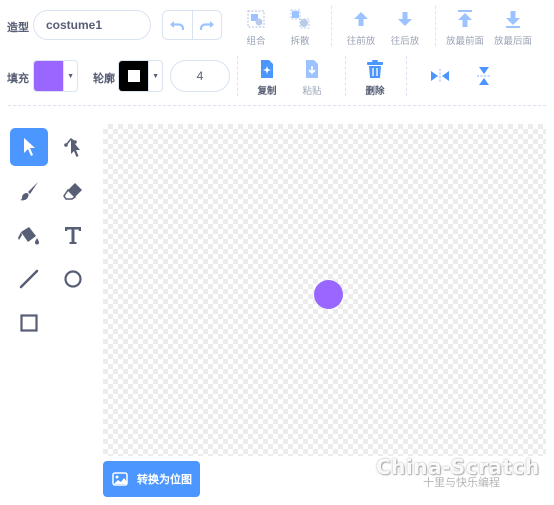  What do you see at coordinates (375, 69) in the screenshot?
I see `trash-icon` at bounding box center [375, 69].